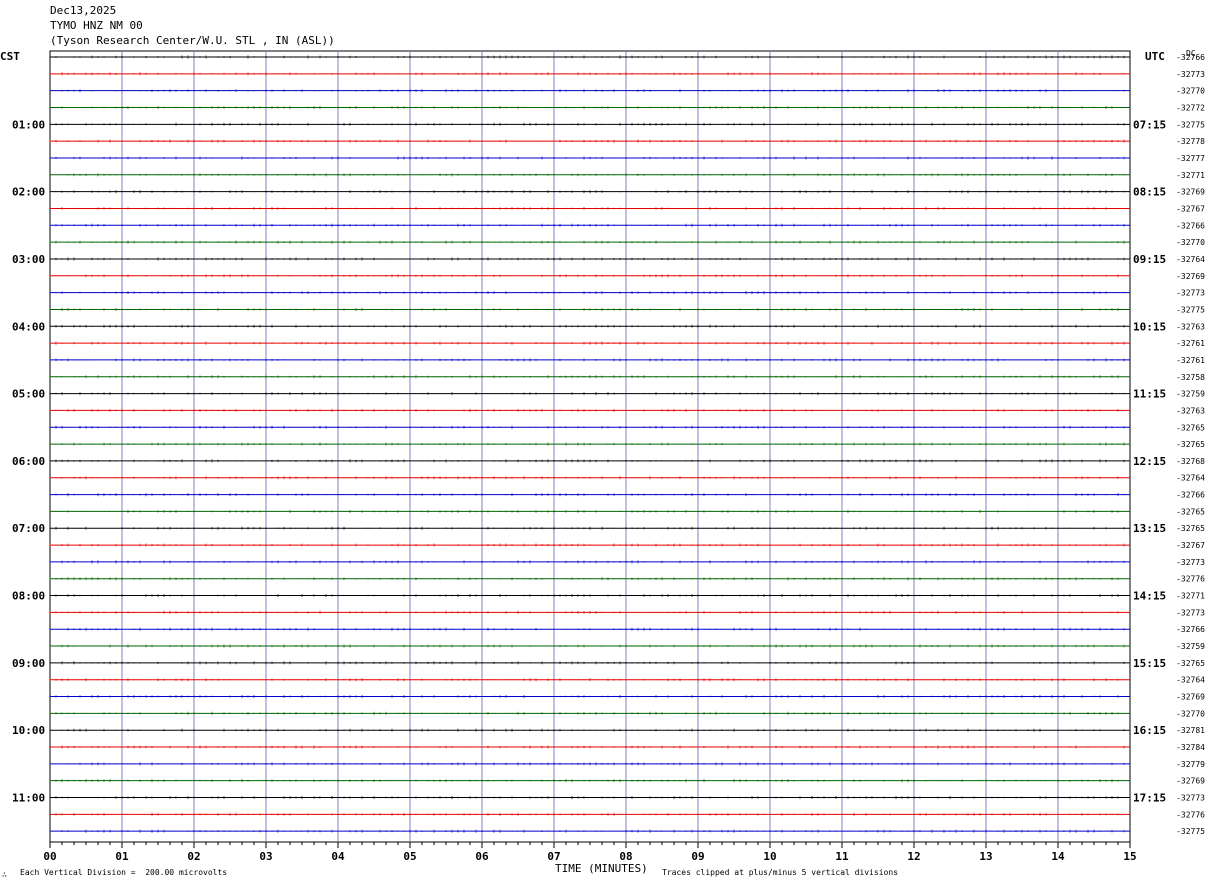 This screenshot has width=1210, height=886. What do you see at coordinates (1190, 141) in the screenshot?
I see `dc-offset-label: -32778` at bounding box center [1190, 141].